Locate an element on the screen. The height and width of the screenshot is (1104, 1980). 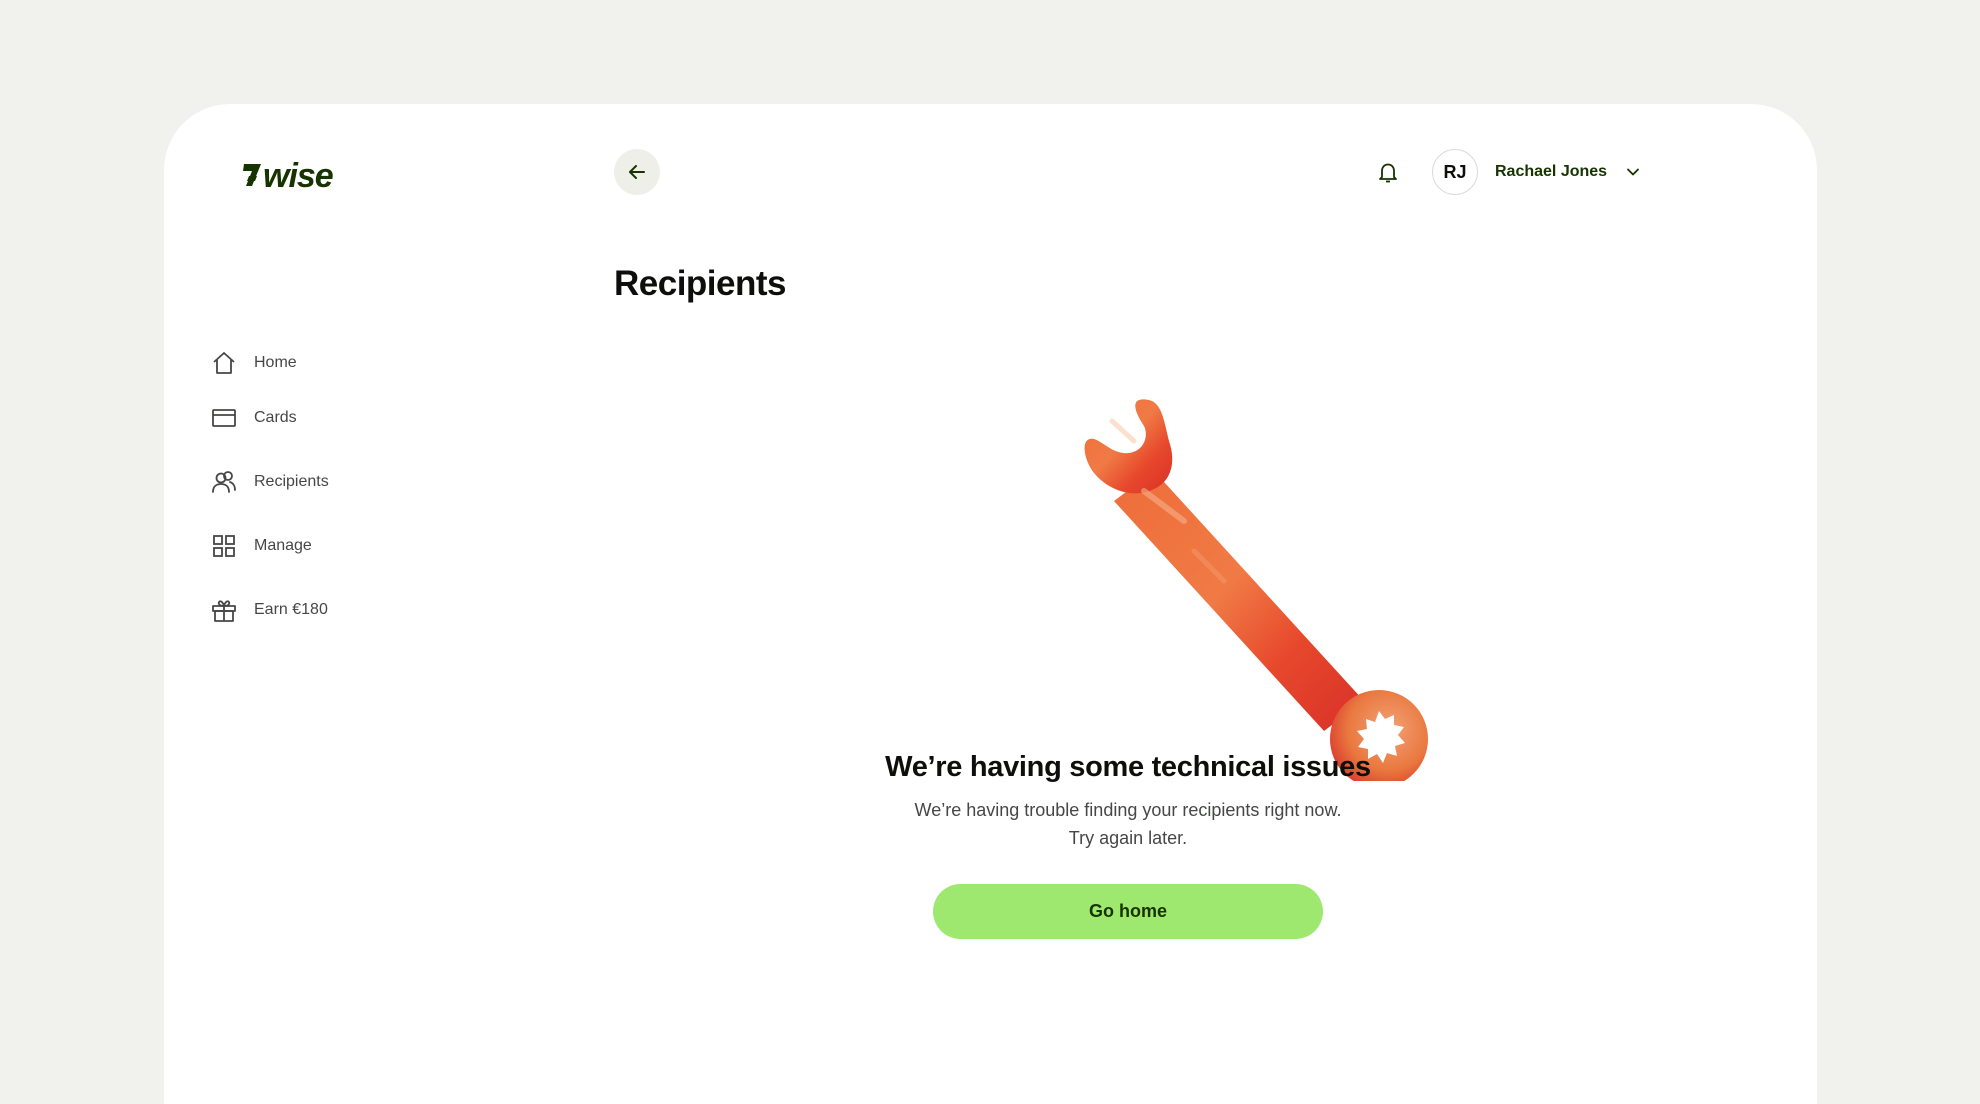
sidebar-item-manage: Manage is located at coordinates (340, 546).